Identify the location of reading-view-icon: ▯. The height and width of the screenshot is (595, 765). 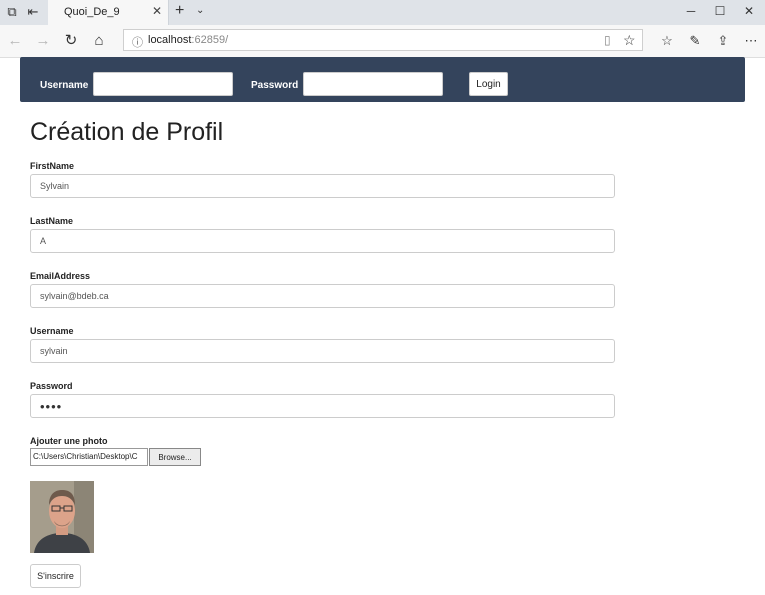
(607, 40).